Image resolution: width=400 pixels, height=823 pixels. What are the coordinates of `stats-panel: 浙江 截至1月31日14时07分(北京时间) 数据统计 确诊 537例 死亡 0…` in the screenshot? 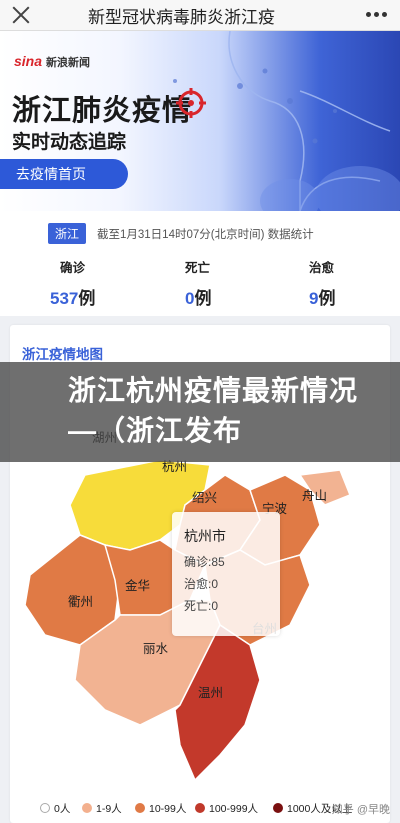 It's located at (200, 263).